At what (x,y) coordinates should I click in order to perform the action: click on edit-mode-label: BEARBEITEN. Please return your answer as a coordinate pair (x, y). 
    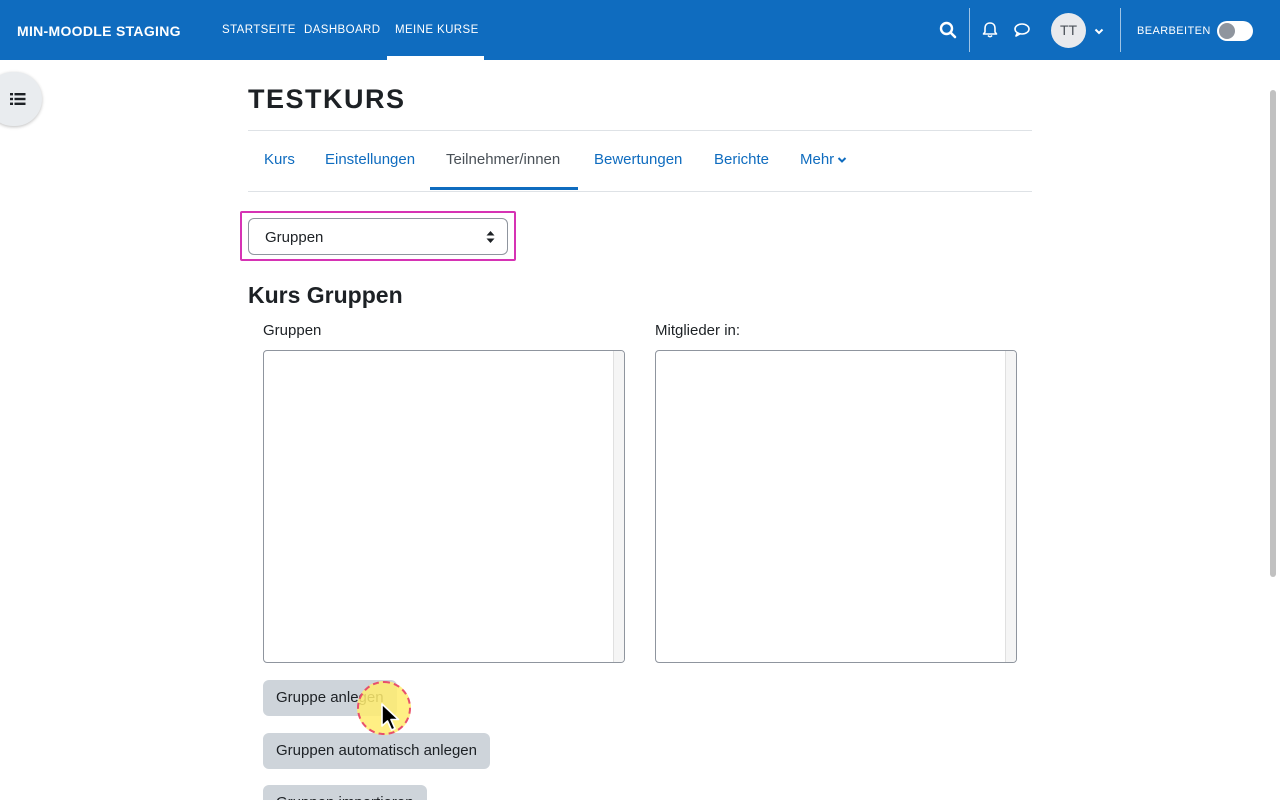
    Looking at the image, I should click on (1174, 31).